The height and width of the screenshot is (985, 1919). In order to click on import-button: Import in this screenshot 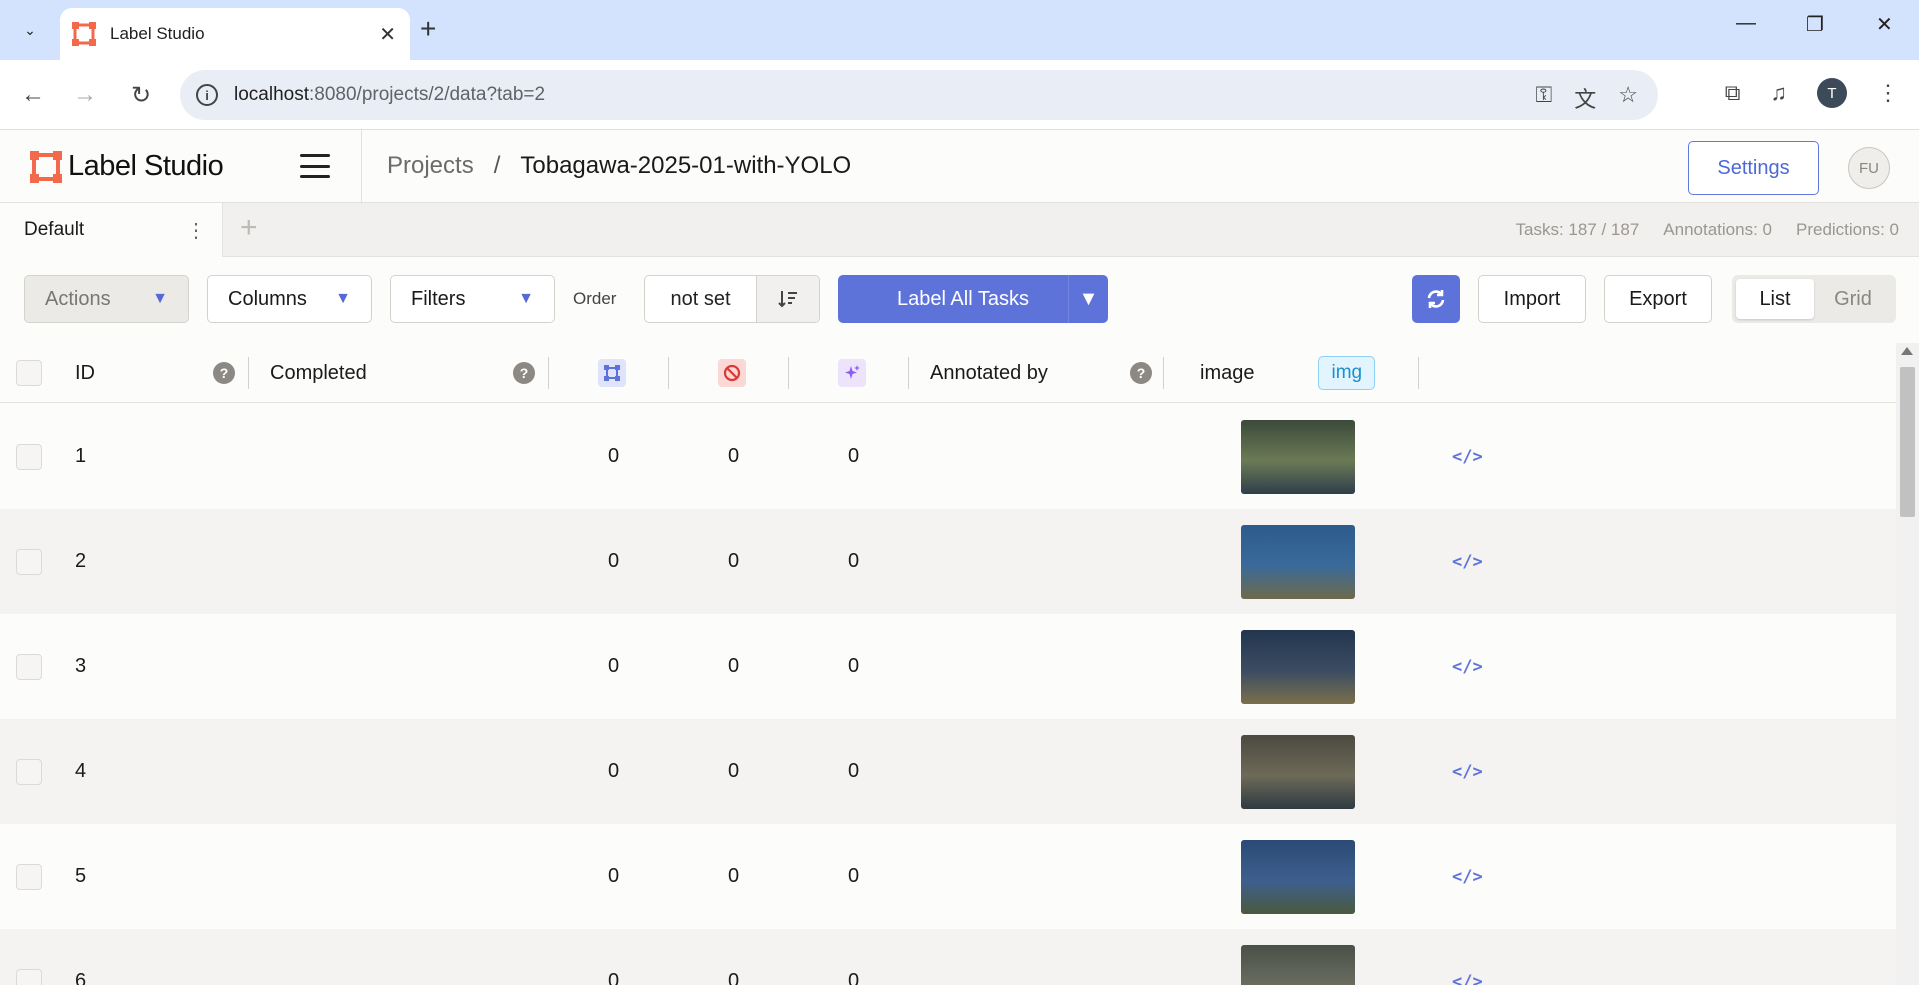, I will do `click(1532, 299)`.